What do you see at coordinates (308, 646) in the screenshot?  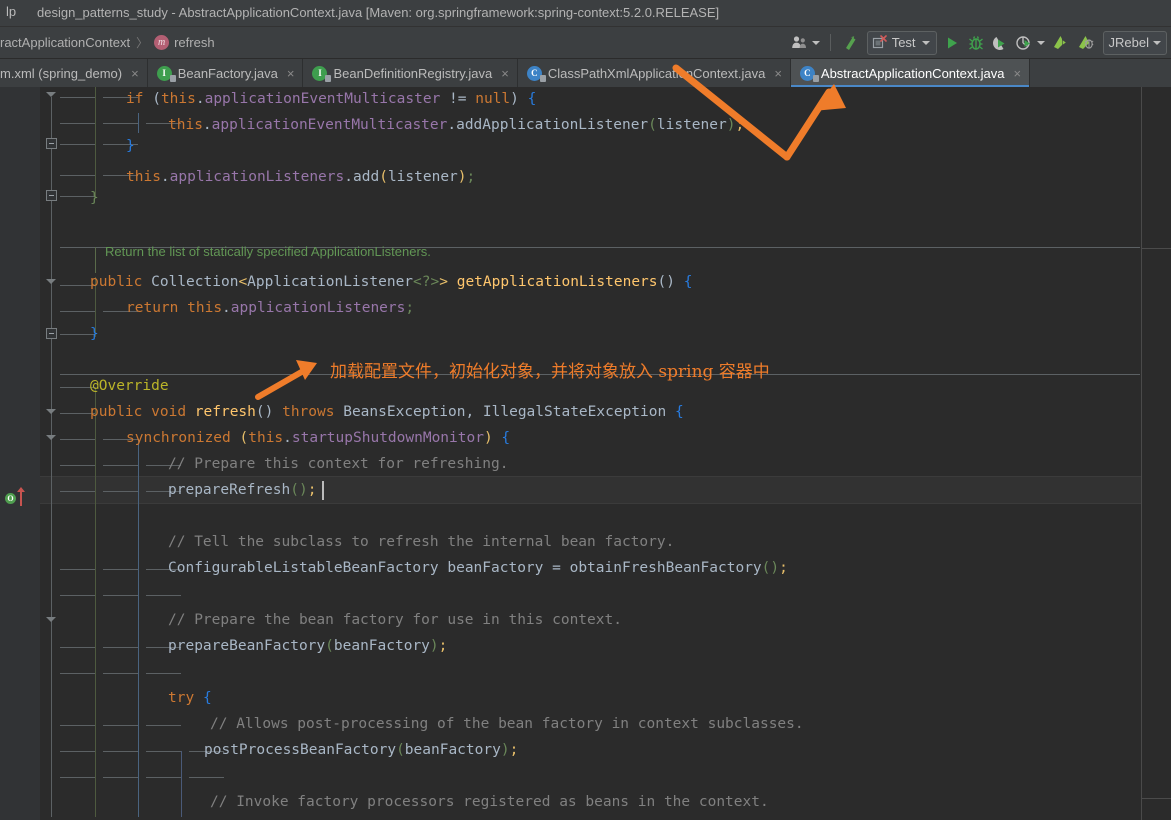 I see `code-line: prepareBeanFactory(beanFactory);` at bounding box center [308, 646].